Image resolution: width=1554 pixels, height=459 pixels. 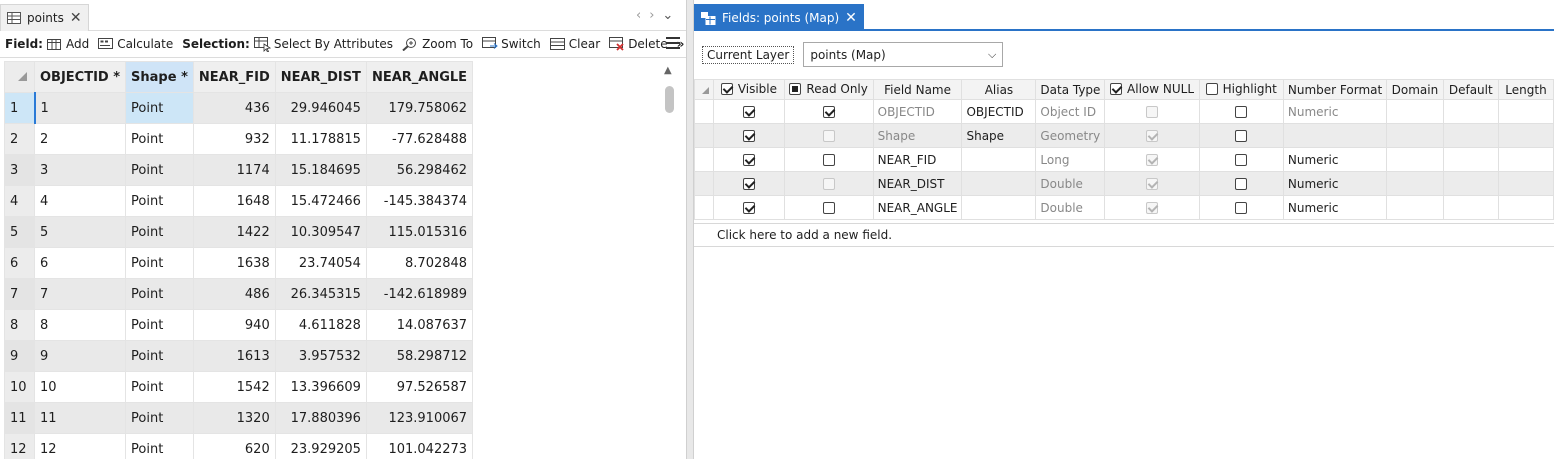 What do you see at coordinates (320, 77) in the screenshot?
I see `column-header-near-dist: NEAR_DIST` at bounding box center [320, 77].